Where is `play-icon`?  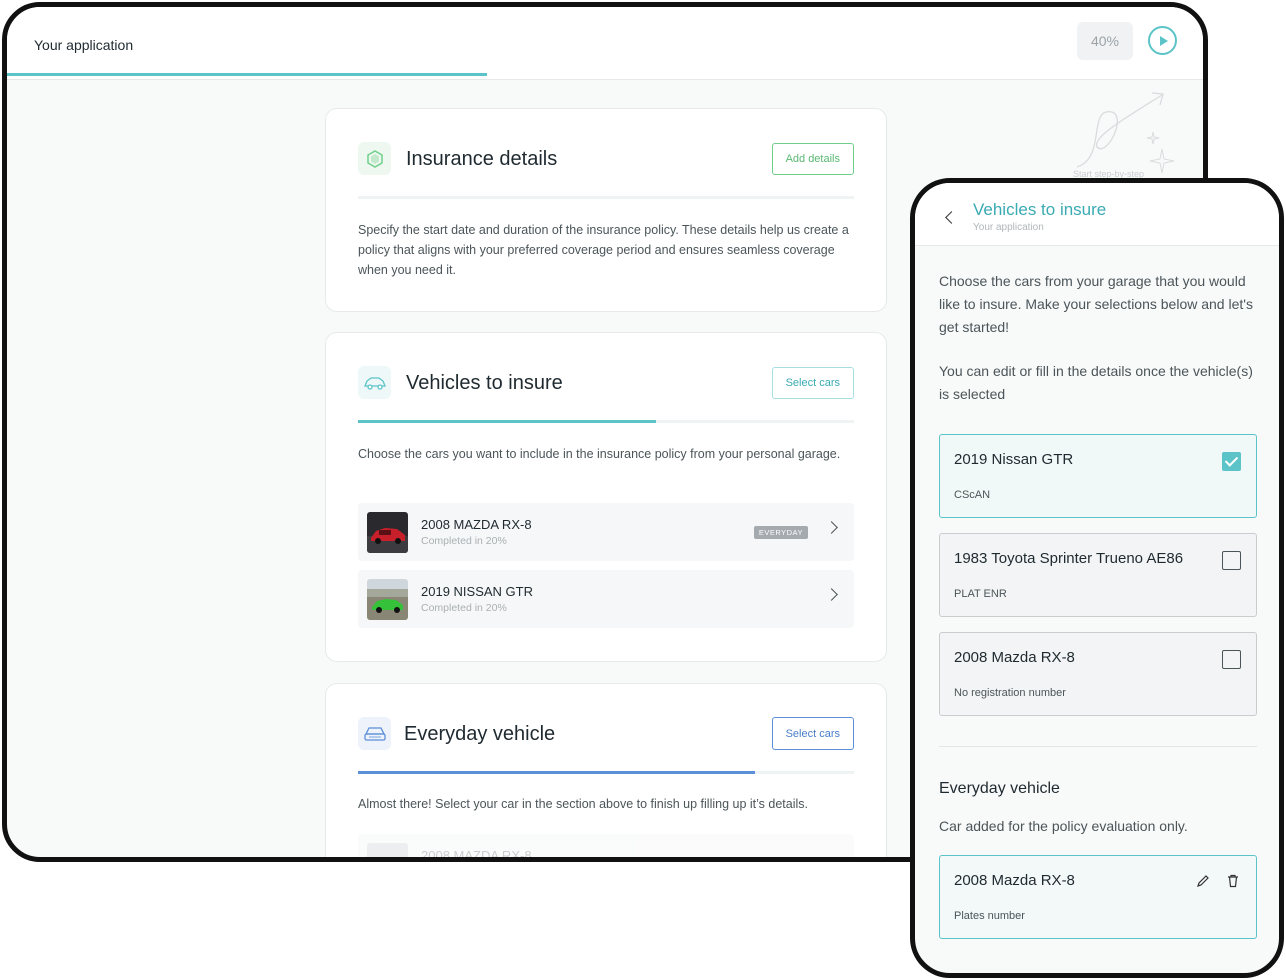 play-icon is located at coordinates (1162, 40).